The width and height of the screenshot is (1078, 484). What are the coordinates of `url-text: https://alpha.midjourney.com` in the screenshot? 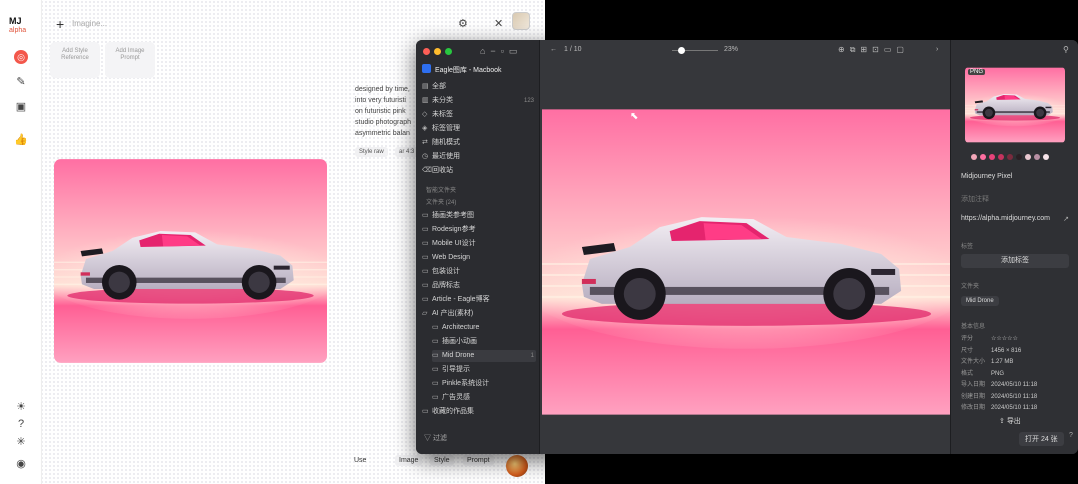 It's located at (1005, 218).